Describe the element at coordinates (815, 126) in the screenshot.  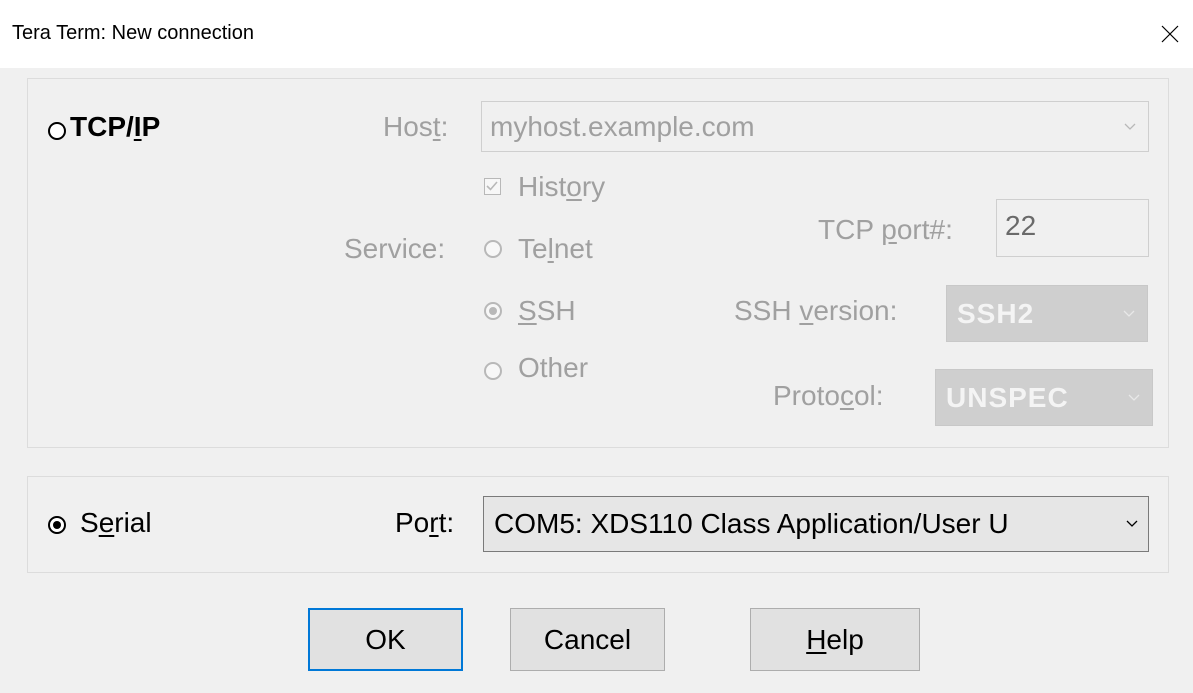
I see `host-combobox: myhost.example.com` at that location.